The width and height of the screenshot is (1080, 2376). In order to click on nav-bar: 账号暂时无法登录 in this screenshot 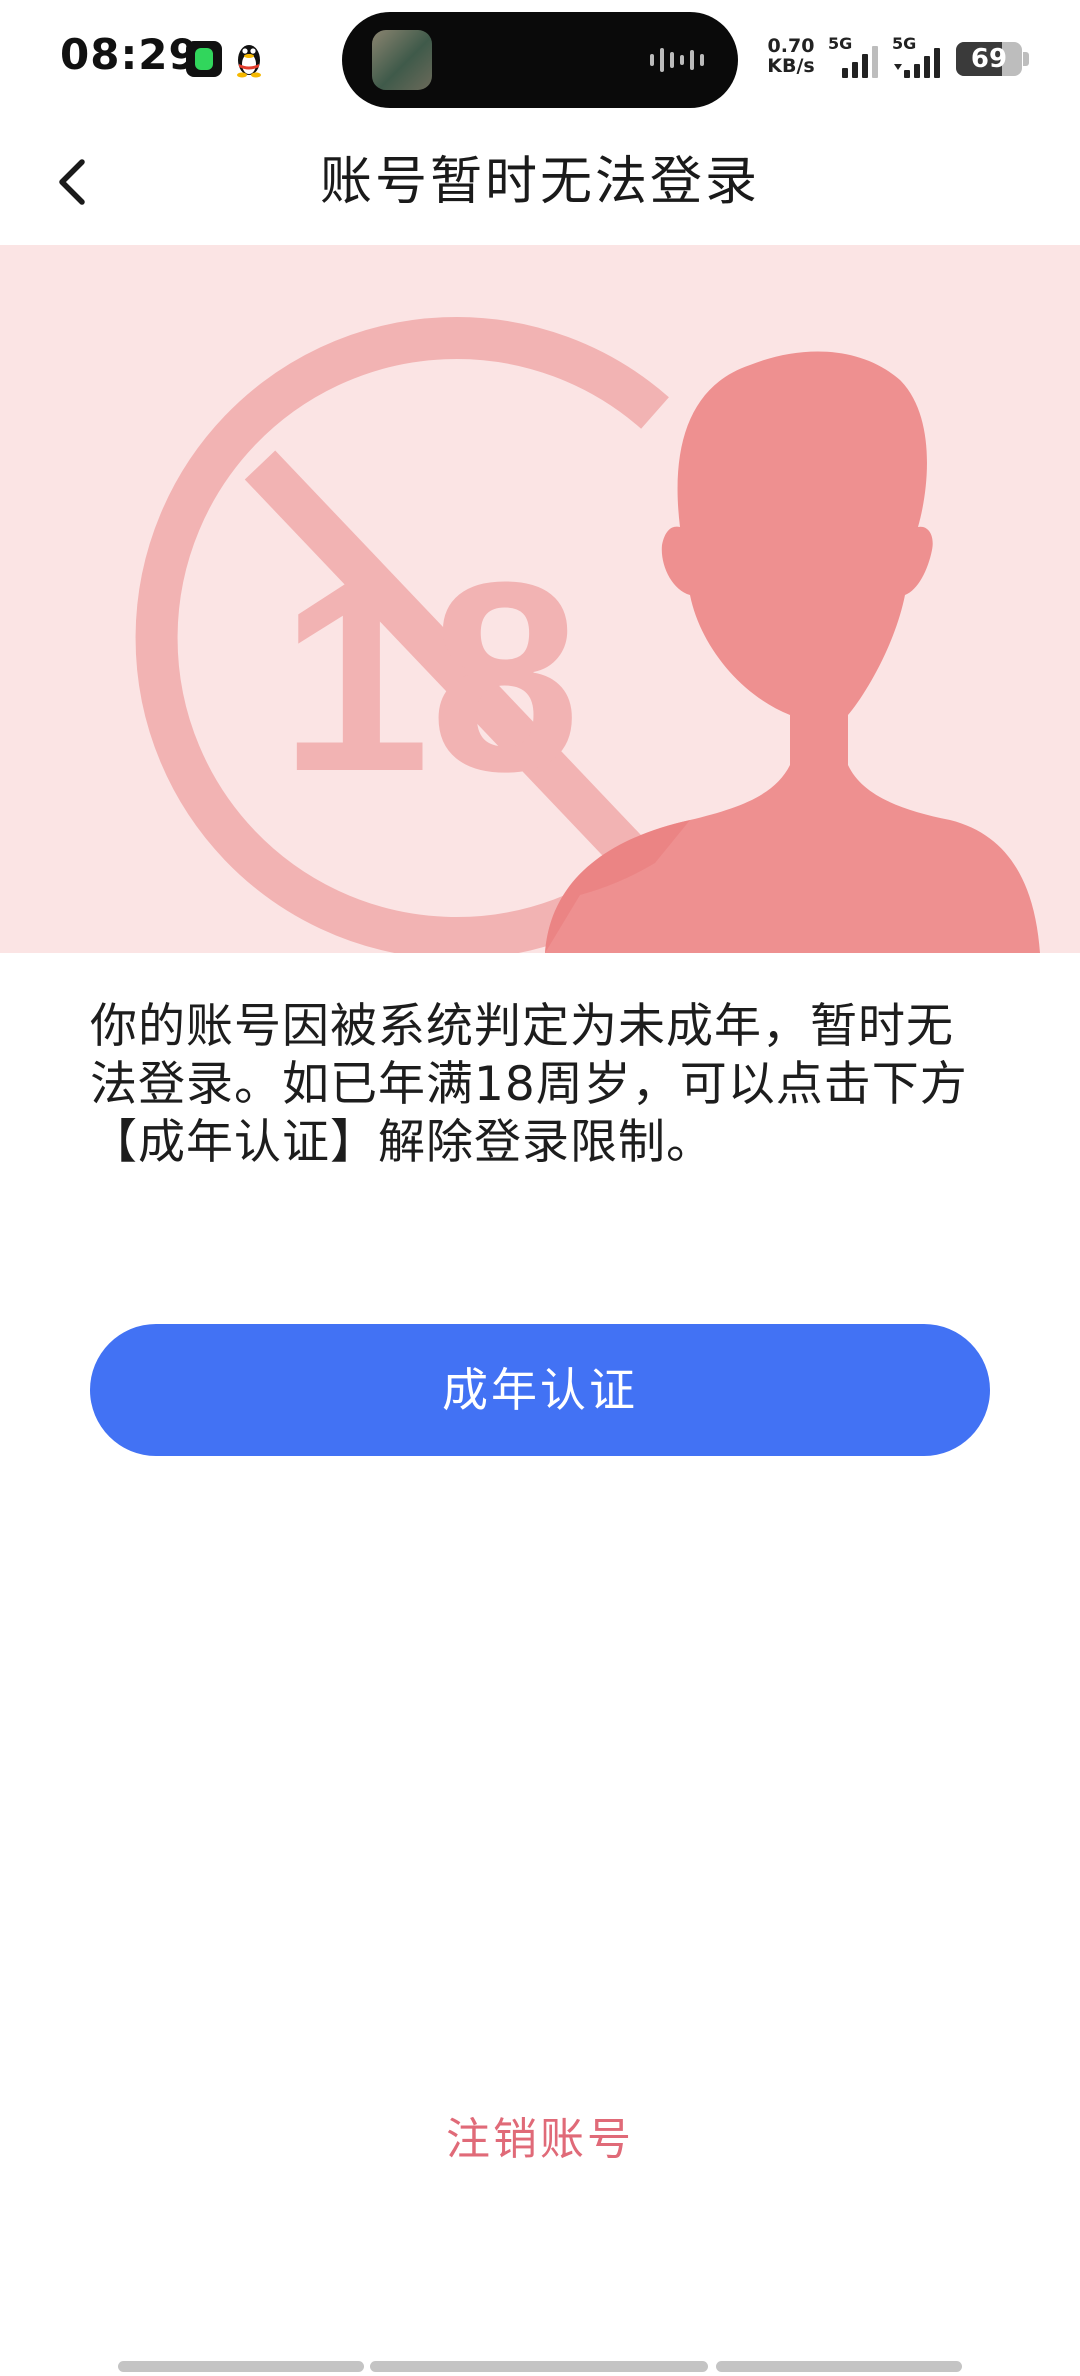, I will do `click(540, 182)`.